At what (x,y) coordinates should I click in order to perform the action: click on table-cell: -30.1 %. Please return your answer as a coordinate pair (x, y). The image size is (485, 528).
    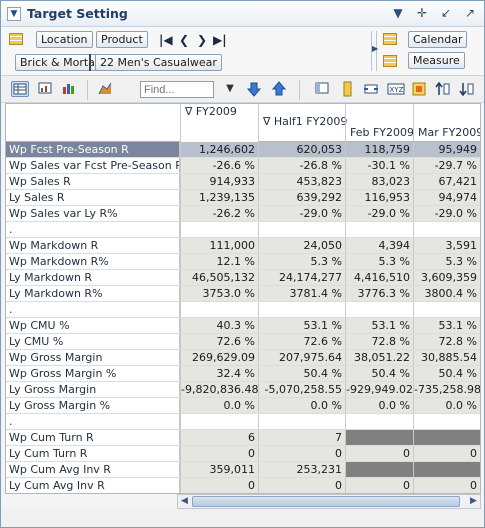
    Looking at the image, I should click on (379, 165).